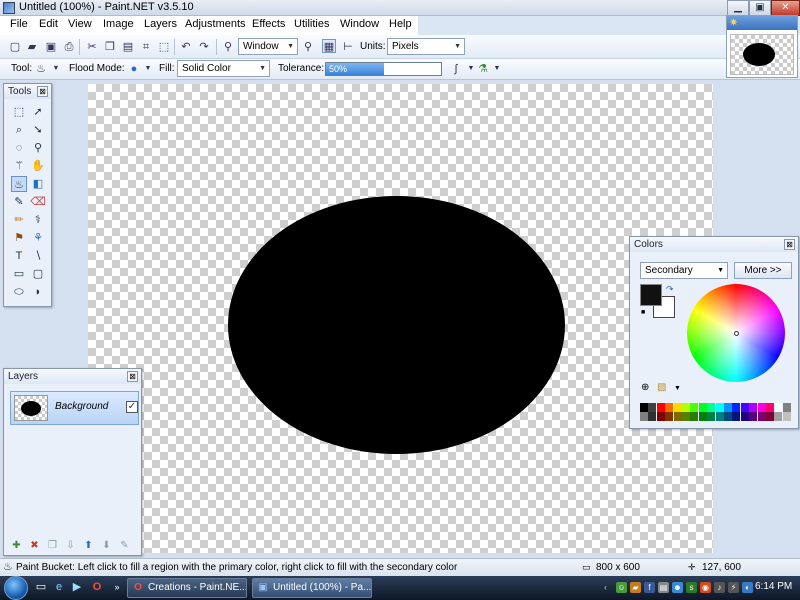  Describe the element at coordinates (74, 408) in the screenshot. I see `layer-item-background: Background ✓` at that location.